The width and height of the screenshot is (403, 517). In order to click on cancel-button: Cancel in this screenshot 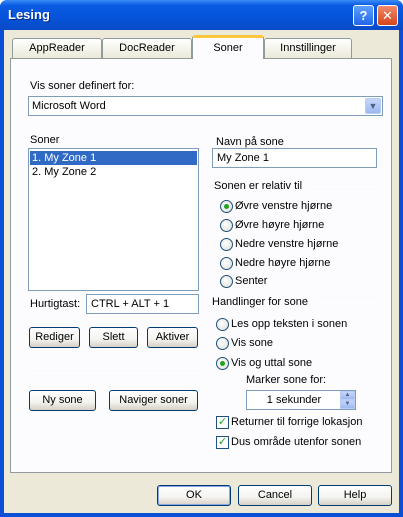, I will do `click(275, 495)`.